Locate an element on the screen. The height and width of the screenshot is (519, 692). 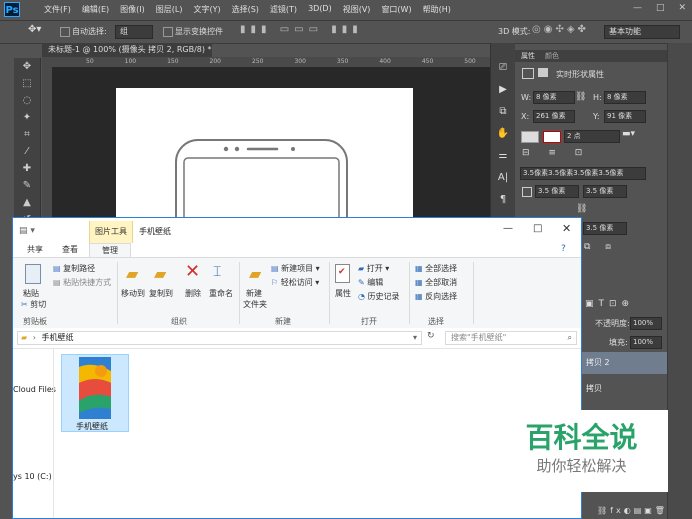
delete-button: 删除 is located at coordinates (193, 293).